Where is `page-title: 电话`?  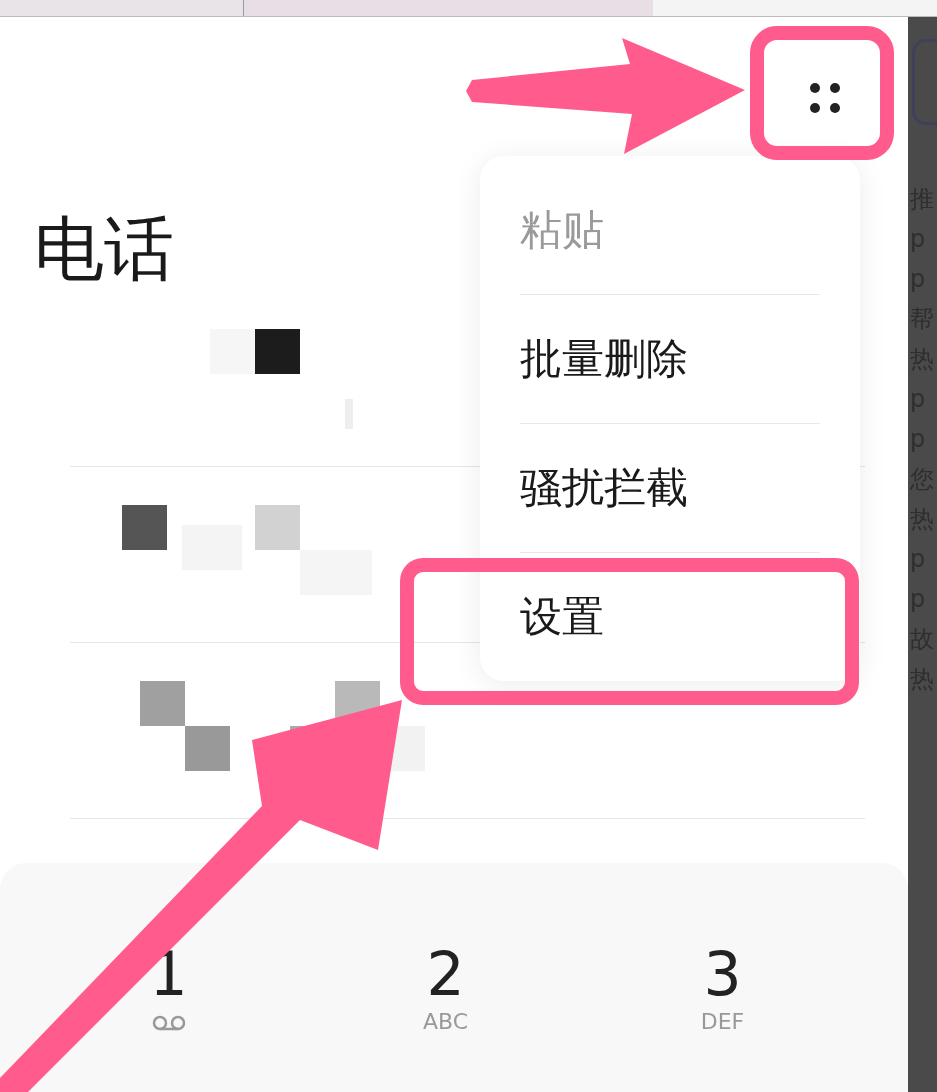 page-title: 电话 is located at coordinates (104, 249).